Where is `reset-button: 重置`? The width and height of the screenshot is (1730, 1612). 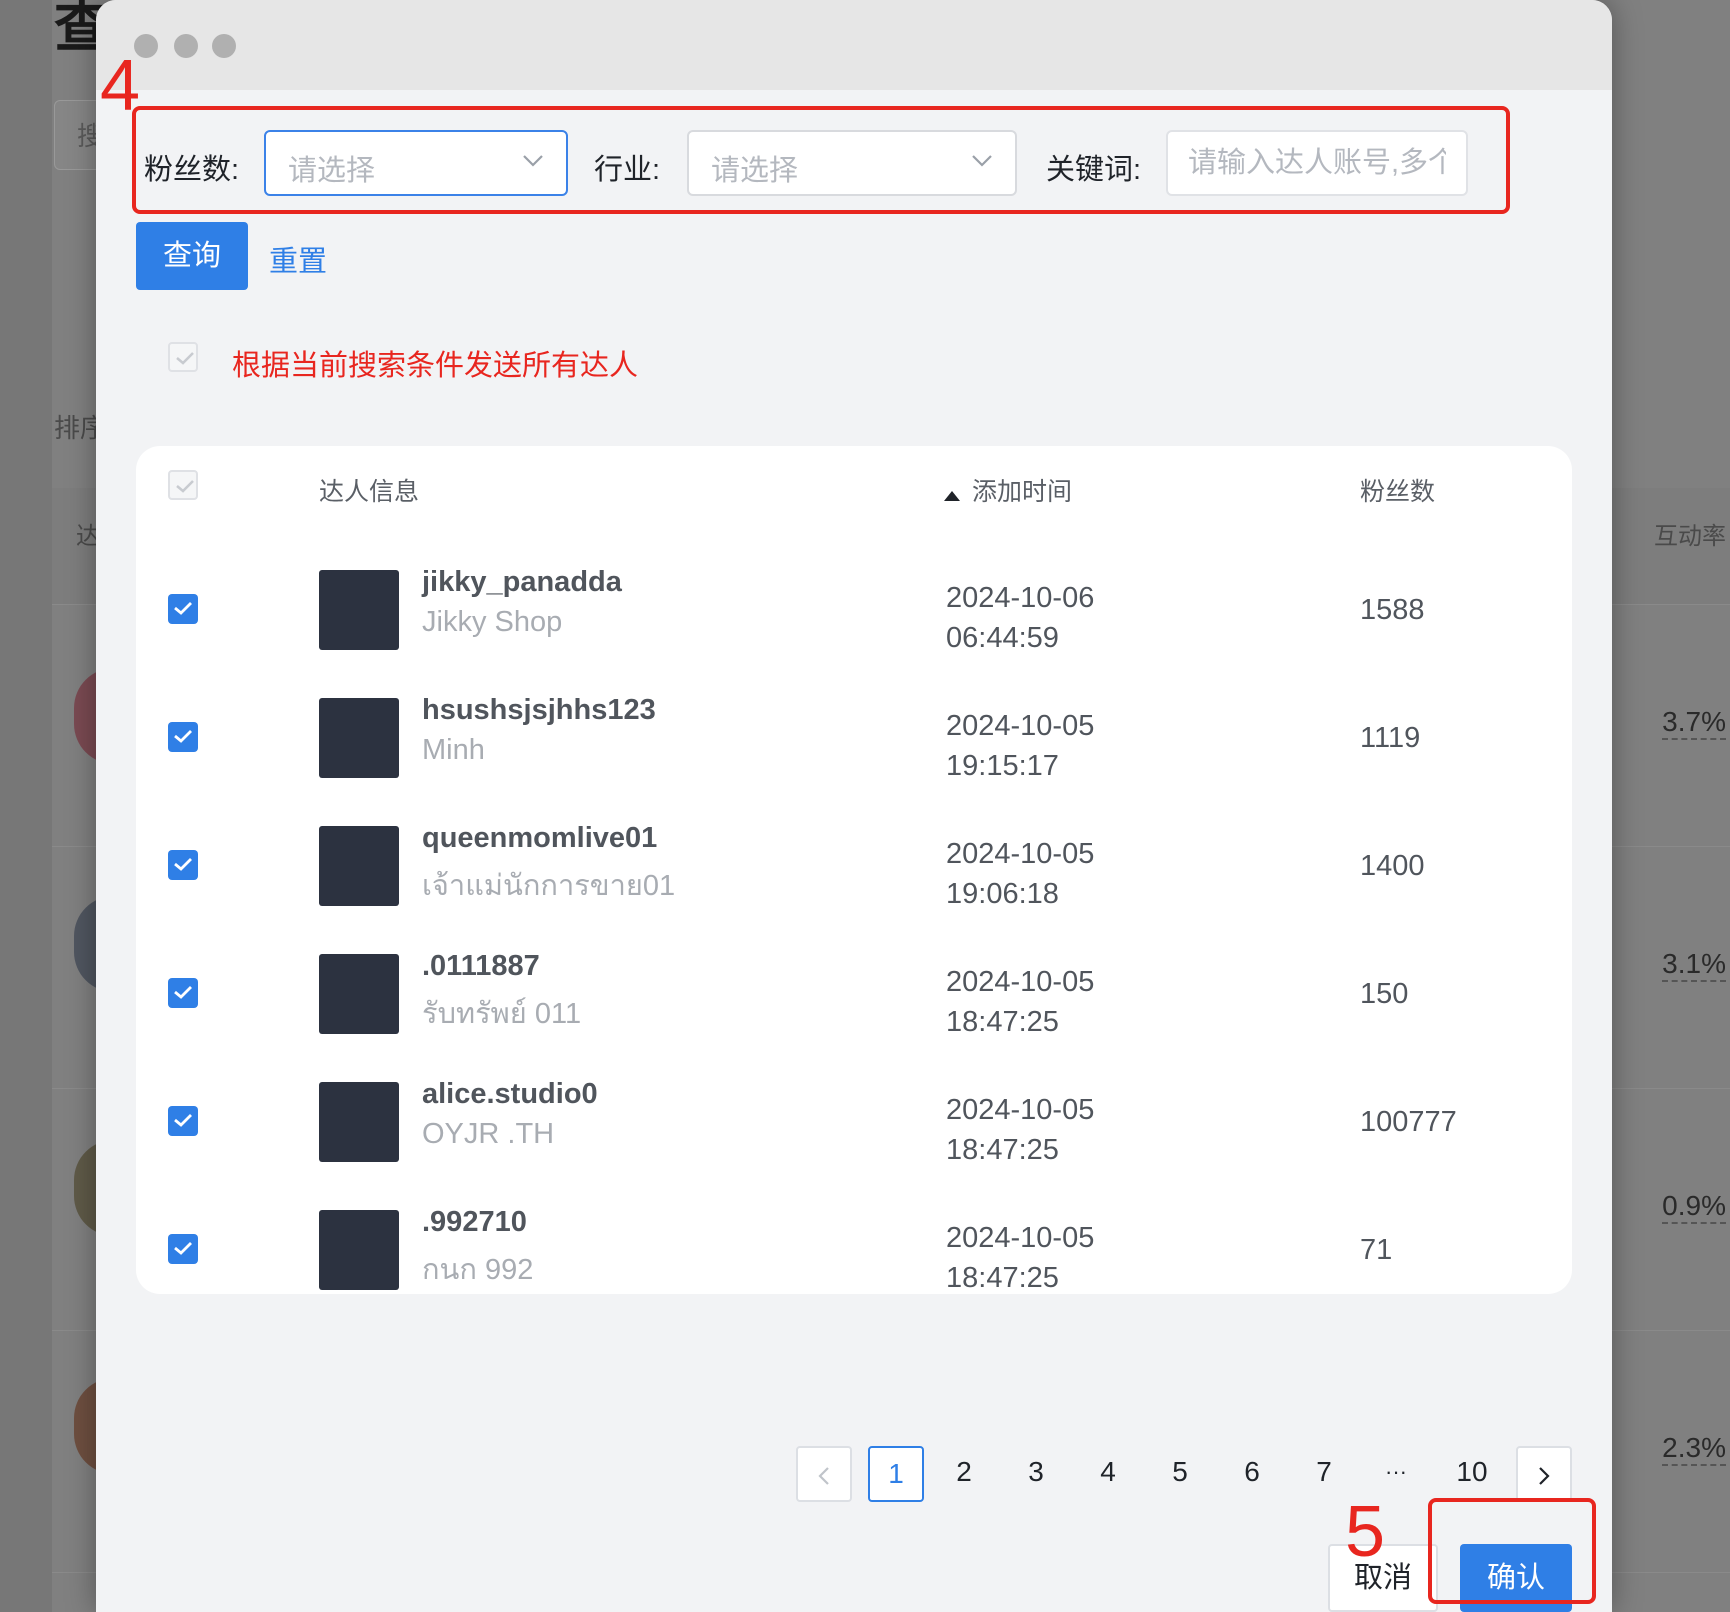 reset-button: 重置 is located at coordinates (298, 259).